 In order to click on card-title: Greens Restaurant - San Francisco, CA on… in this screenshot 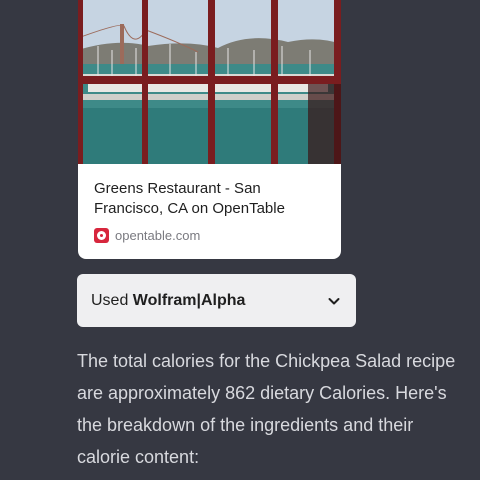, I will do `click(210, 199)`.